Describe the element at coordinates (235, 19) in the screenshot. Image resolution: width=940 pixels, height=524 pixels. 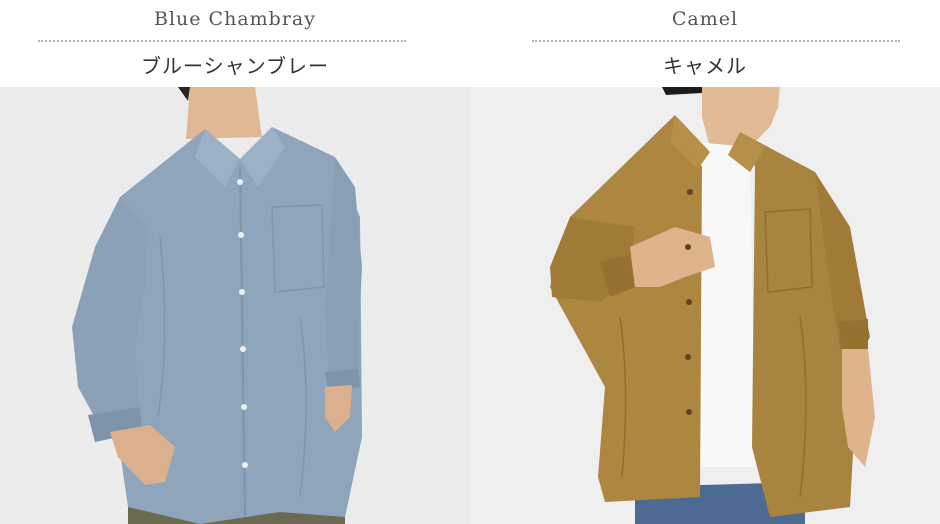
I see `color-name-english: Blue Chambray` at that location.